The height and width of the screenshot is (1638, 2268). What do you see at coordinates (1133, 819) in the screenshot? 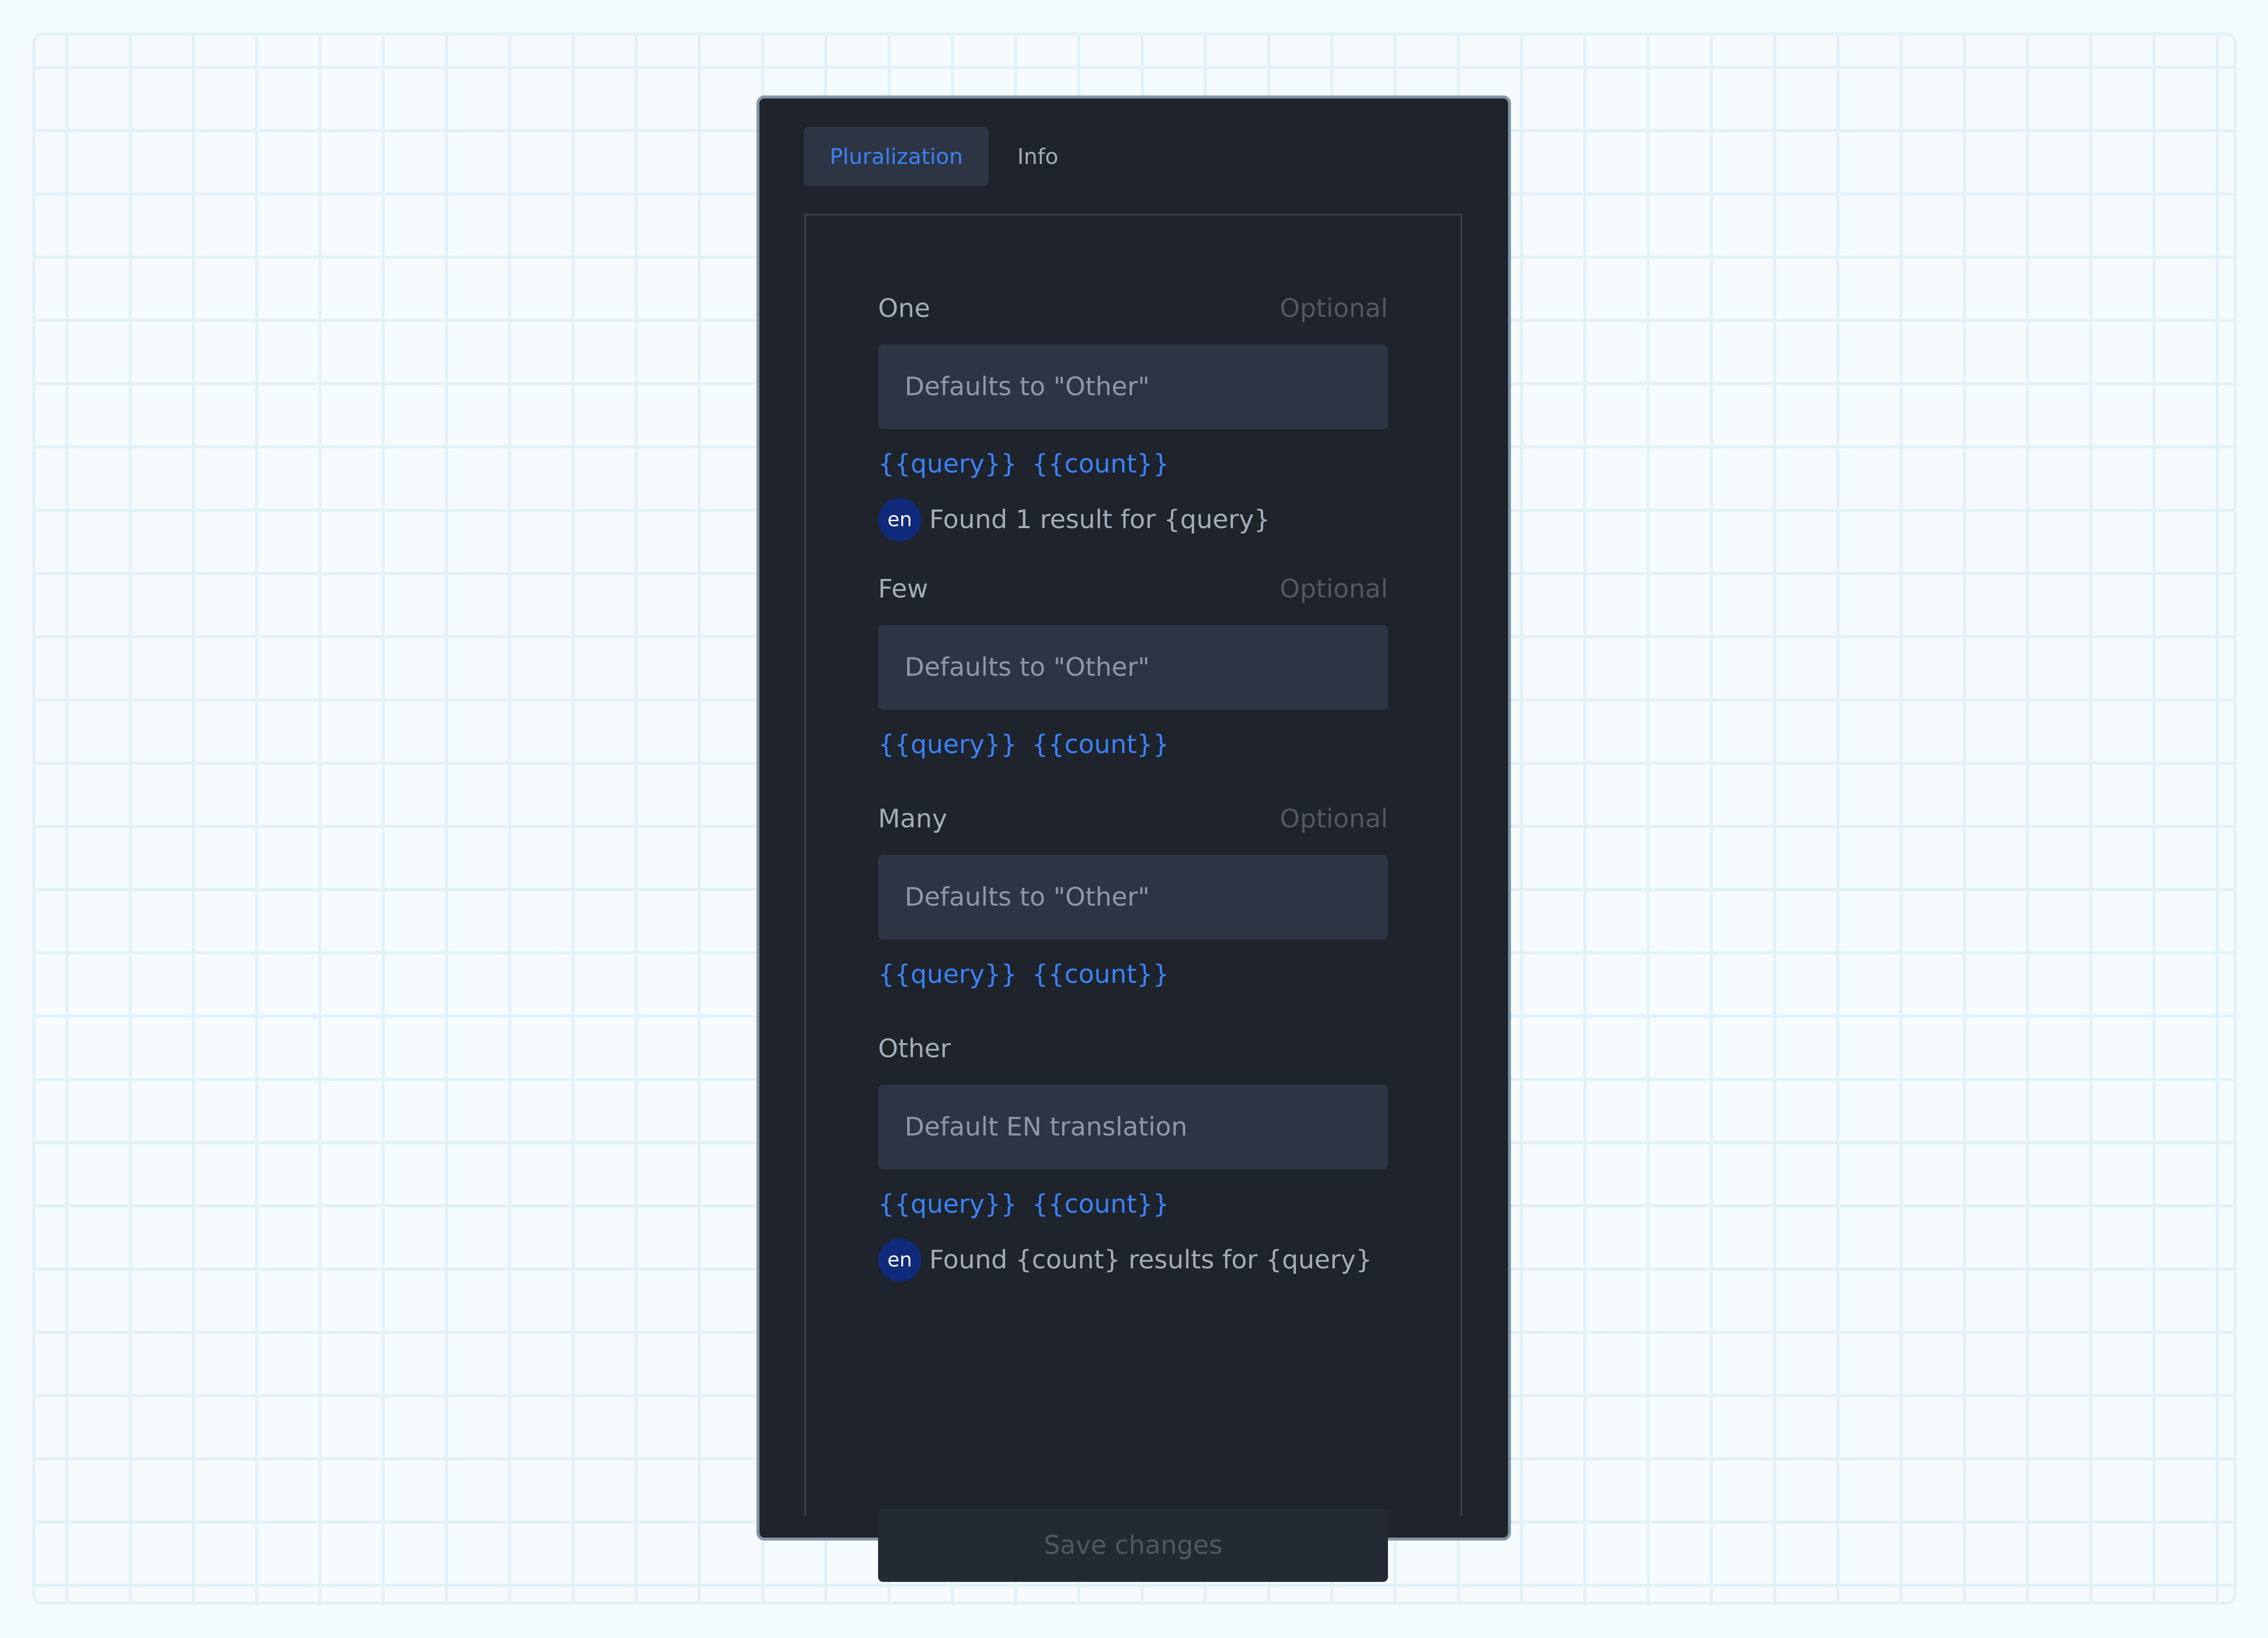
I see `label-row: Many Optional` at bounding box center [1133, 819].